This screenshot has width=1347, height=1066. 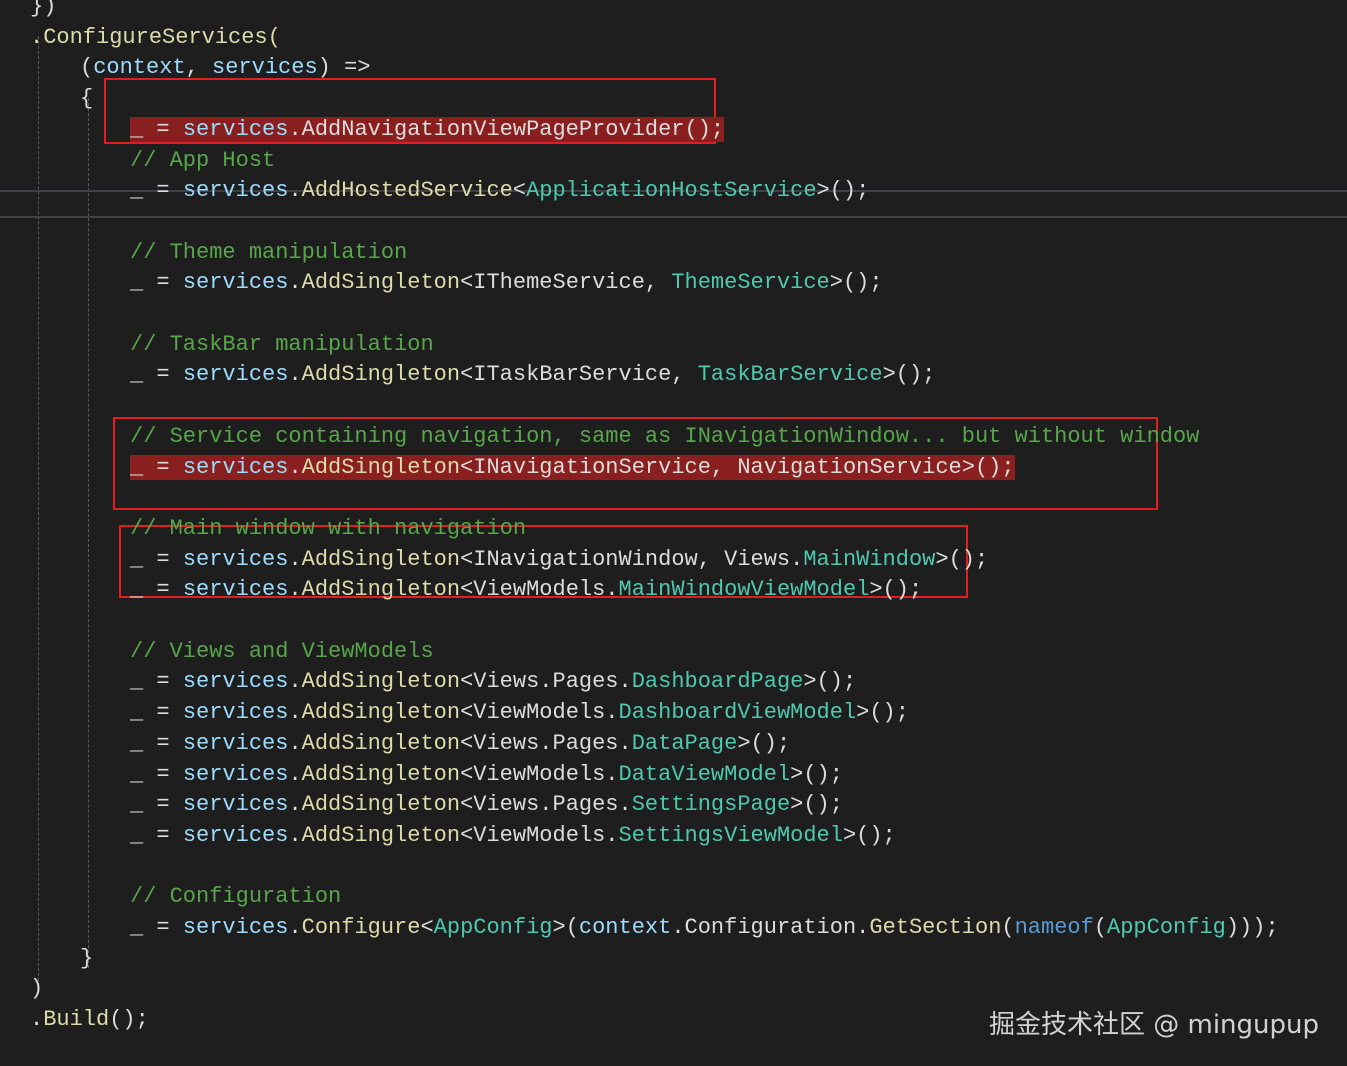 I want to click on code-line: // App Host, so click(x=202, y=161).